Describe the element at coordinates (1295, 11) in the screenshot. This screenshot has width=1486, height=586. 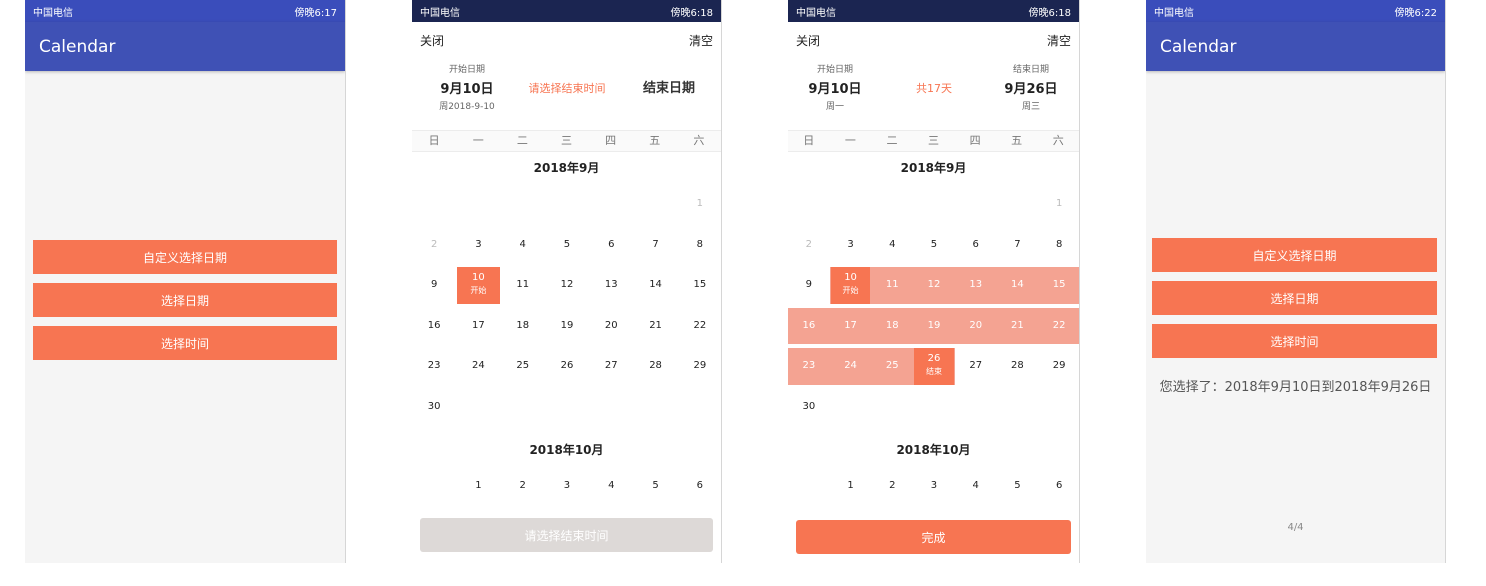
I see `status-bar: 中国电信 傍晚6:22` at that location.